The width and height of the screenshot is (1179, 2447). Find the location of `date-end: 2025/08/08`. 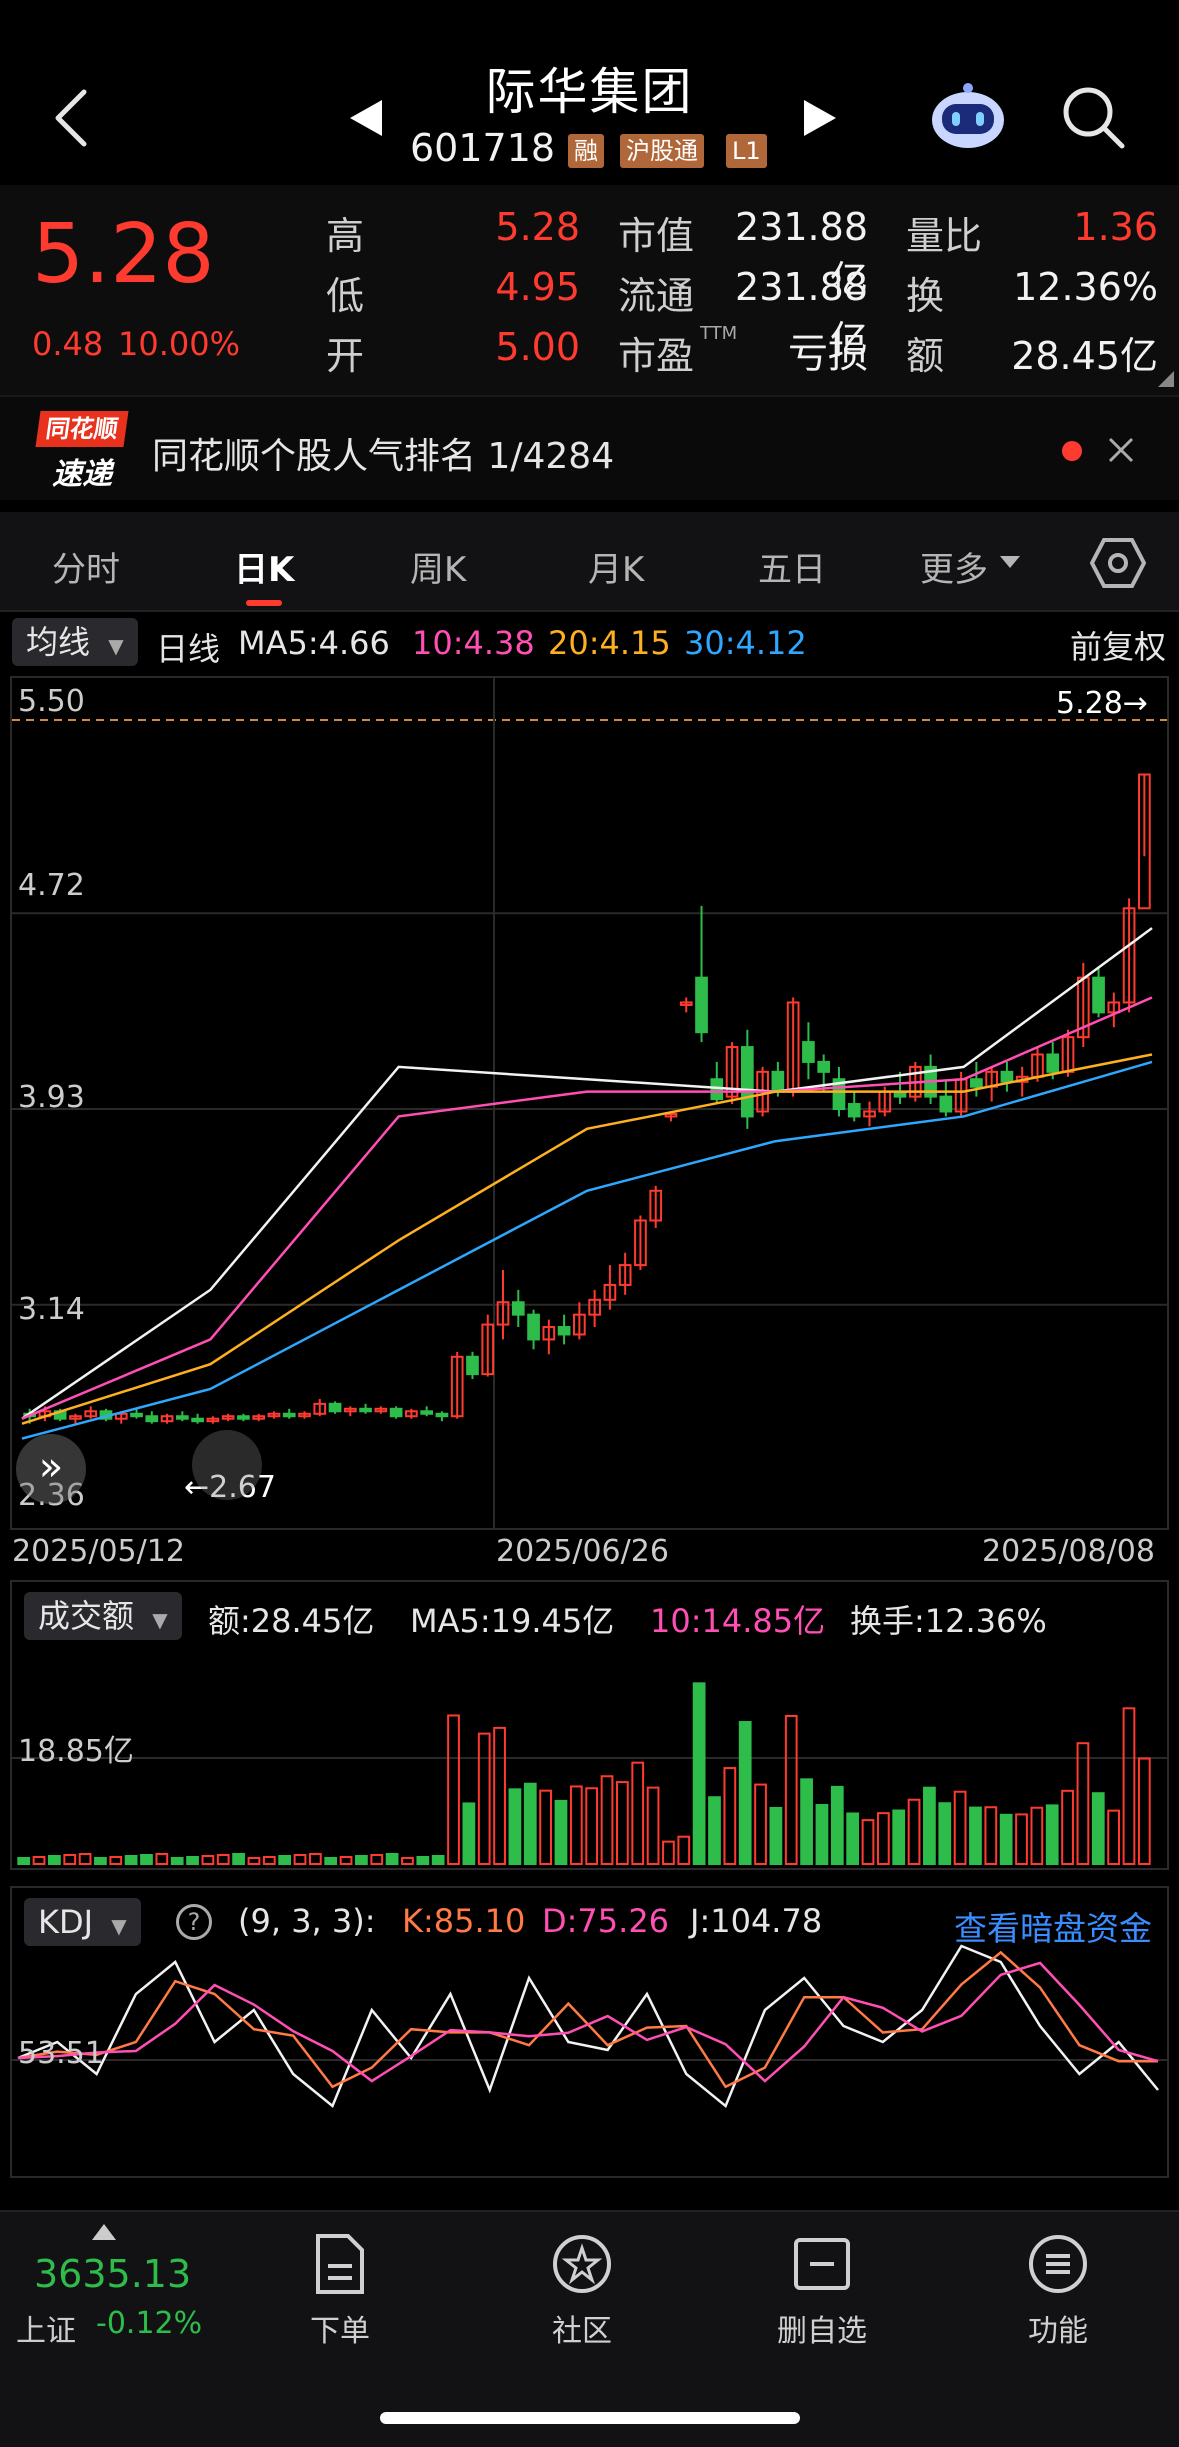

date-end: 2025/08/08 is located at coordinates (1068, 1551).